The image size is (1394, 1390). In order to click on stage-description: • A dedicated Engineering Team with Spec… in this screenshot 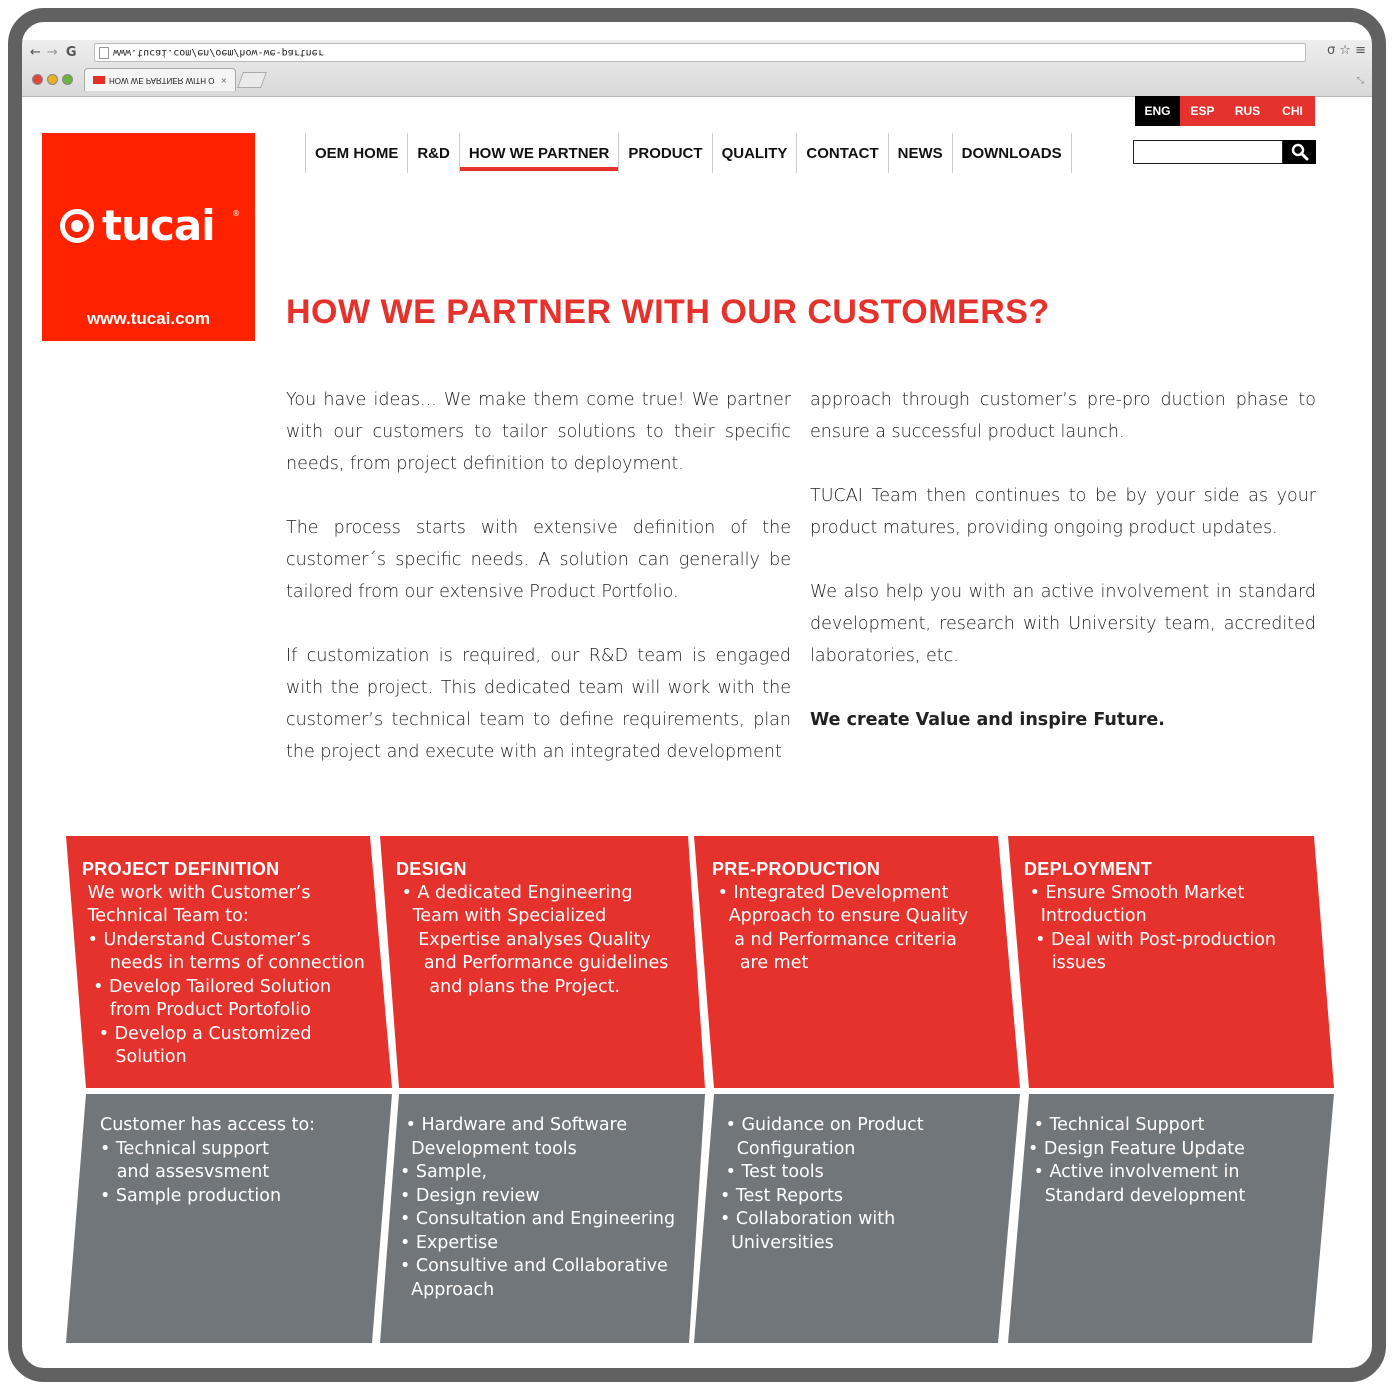, I will do `click(535, 939)`.